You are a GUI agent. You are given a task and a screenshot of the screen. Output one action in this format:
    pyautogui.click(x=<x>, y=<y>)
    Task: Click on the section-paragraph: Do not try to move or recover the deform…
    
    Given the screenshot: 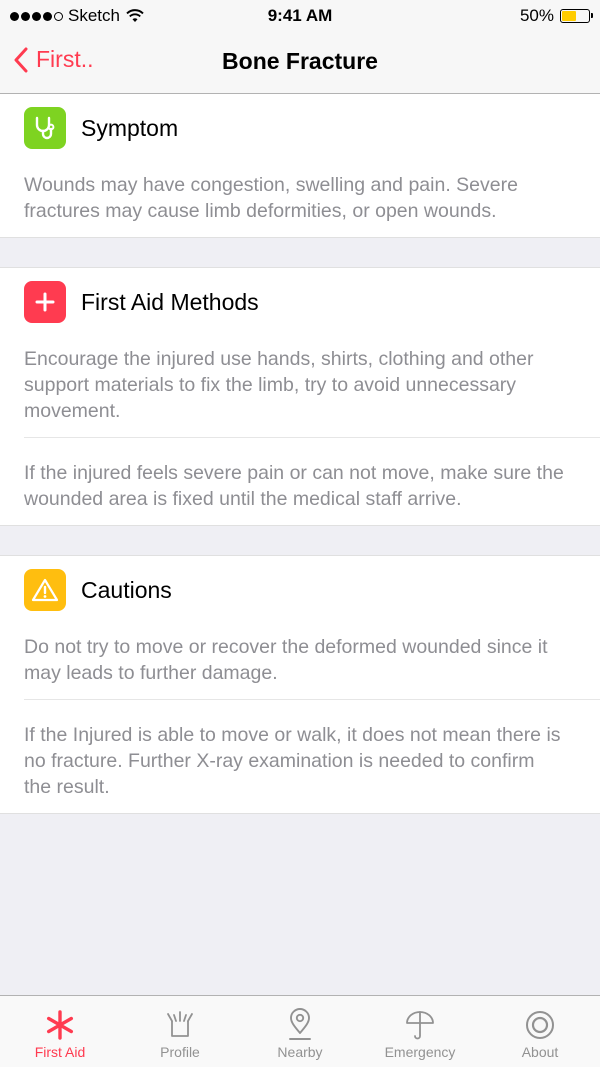 What is the action you would take?
    pyautogui.click(x=286, y=660)
    